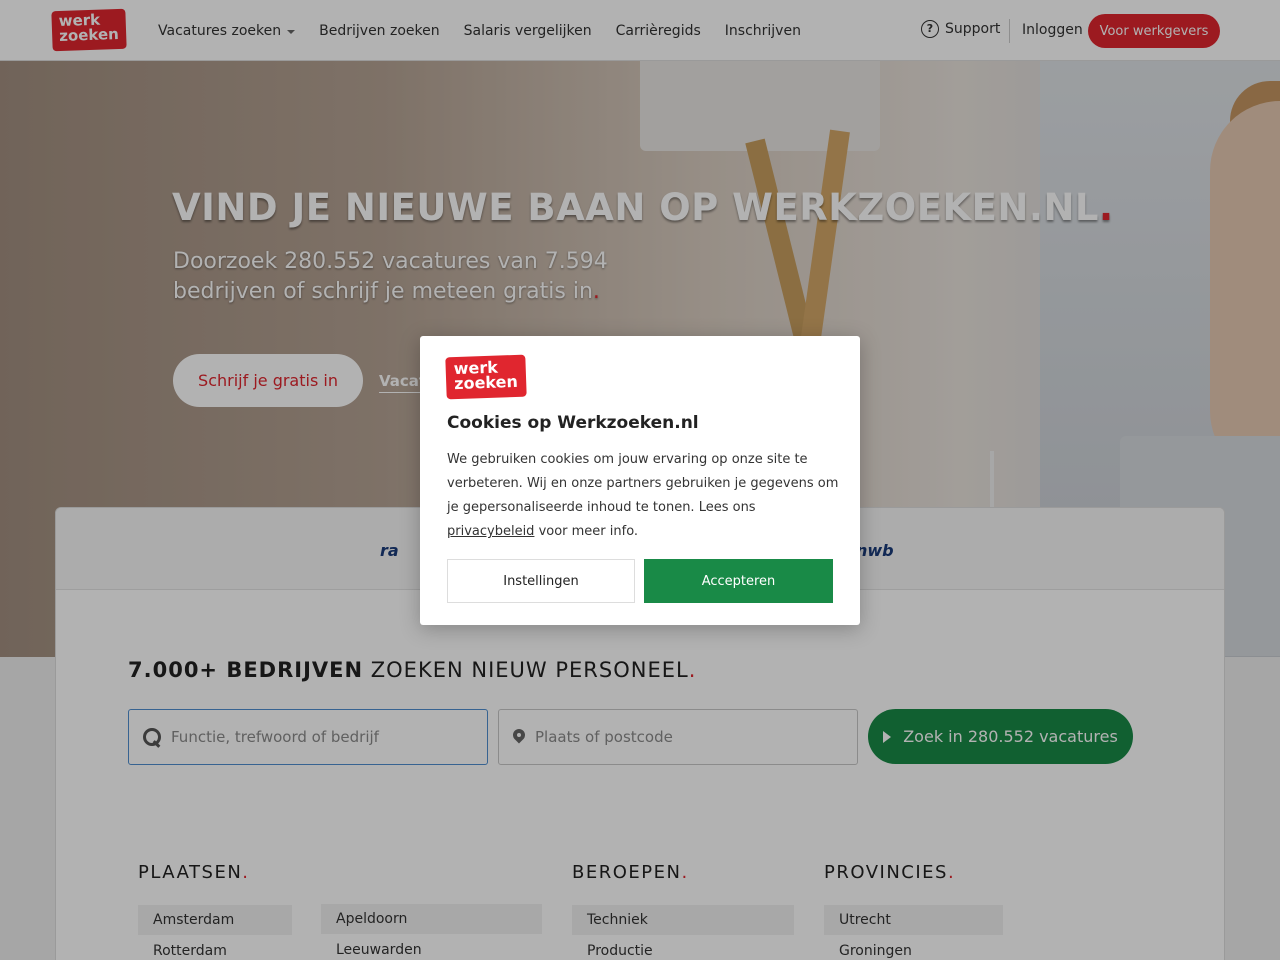 This screenshot has width=1280, height=960. I want to click on modal-title: Cookies op Werkzoeken.nl, so click(573, 423).